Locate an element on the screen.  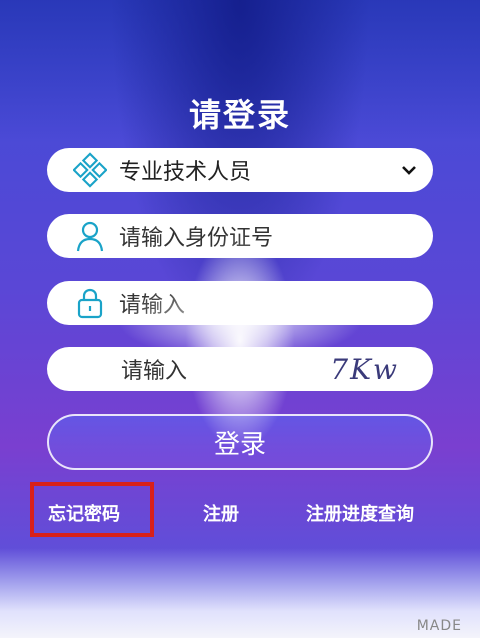
page-title: 请登录 is located at coordinates (239, 115).